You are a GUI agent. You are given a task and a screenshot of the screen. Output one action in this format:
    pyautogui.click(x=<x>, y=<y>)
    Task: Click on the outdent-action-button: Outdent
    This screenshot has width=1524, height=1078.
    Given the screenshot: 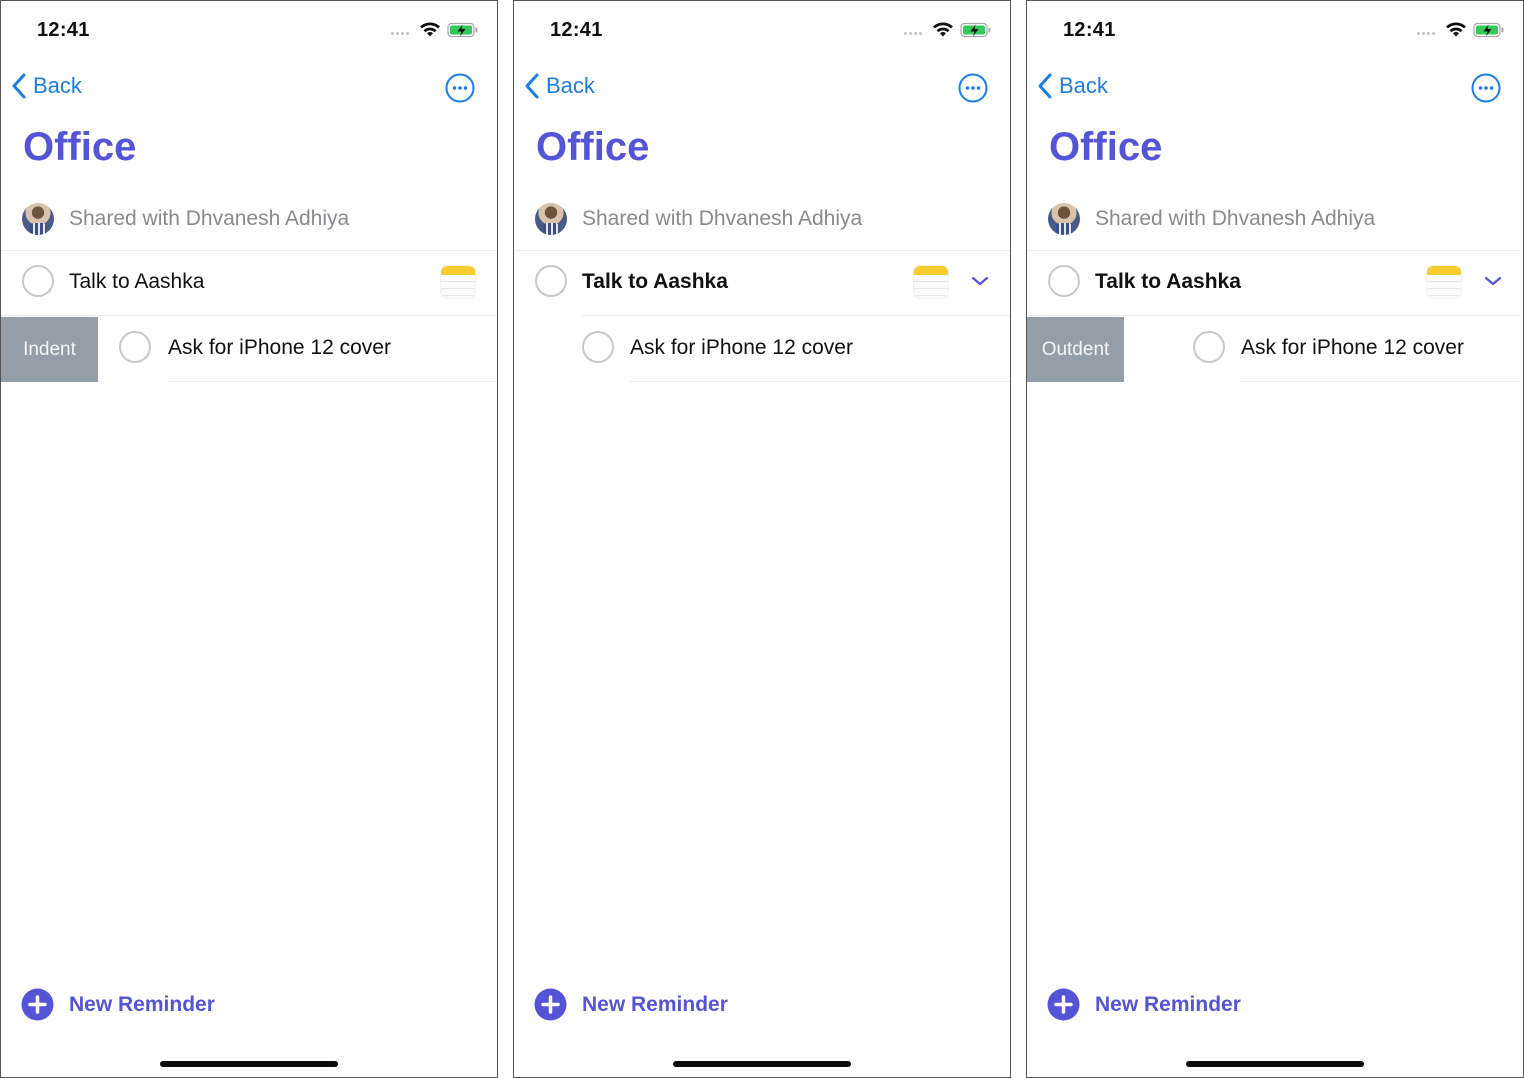 What is the action you would take?
    pyautogui.click(x=1075, y=349)
    